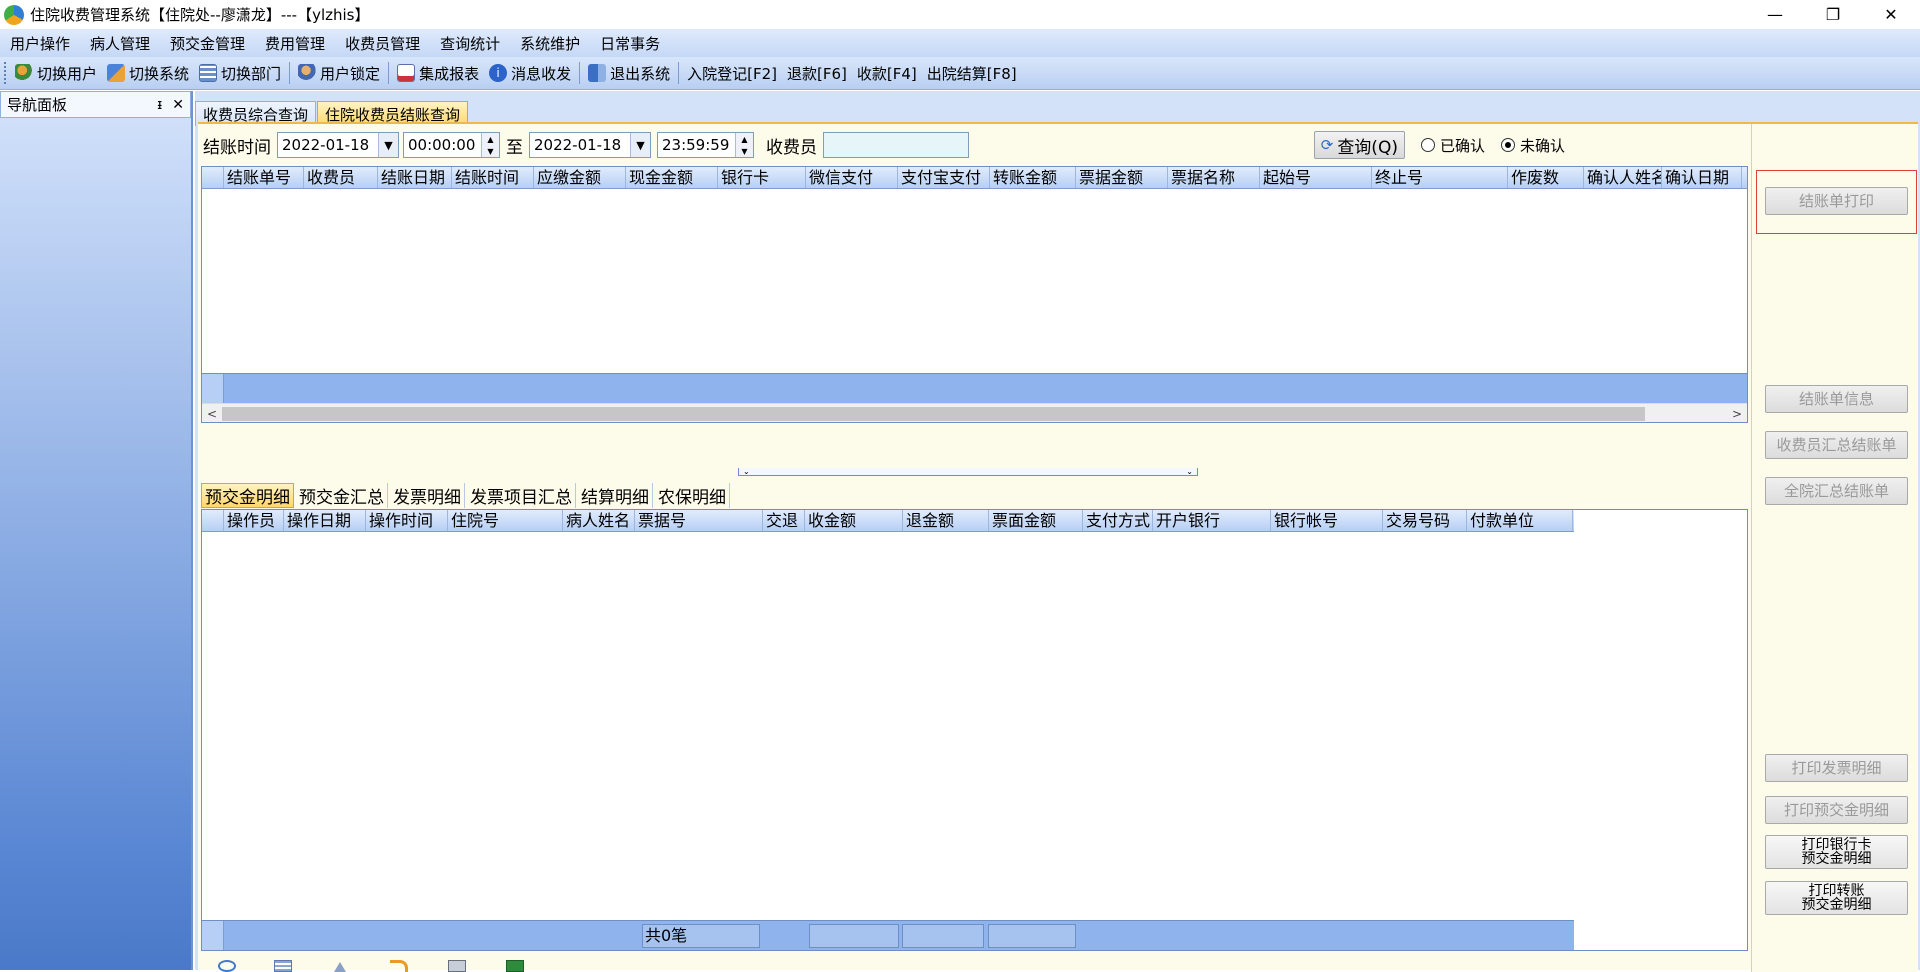  I want to click on user-lock-button: 用户锁定, so click(339, 73).